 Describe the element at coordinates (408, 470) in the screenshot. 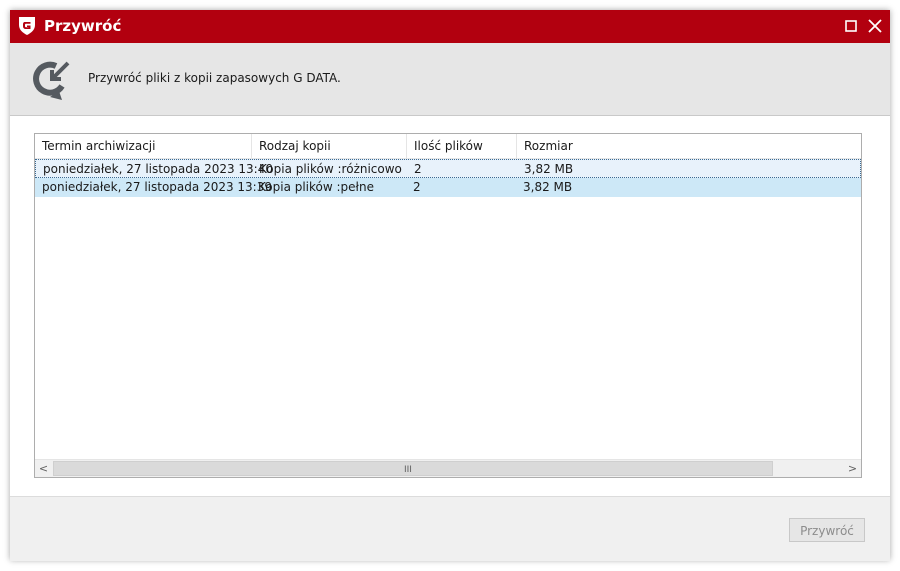

I see `scrollbar-grip: III` at that location.